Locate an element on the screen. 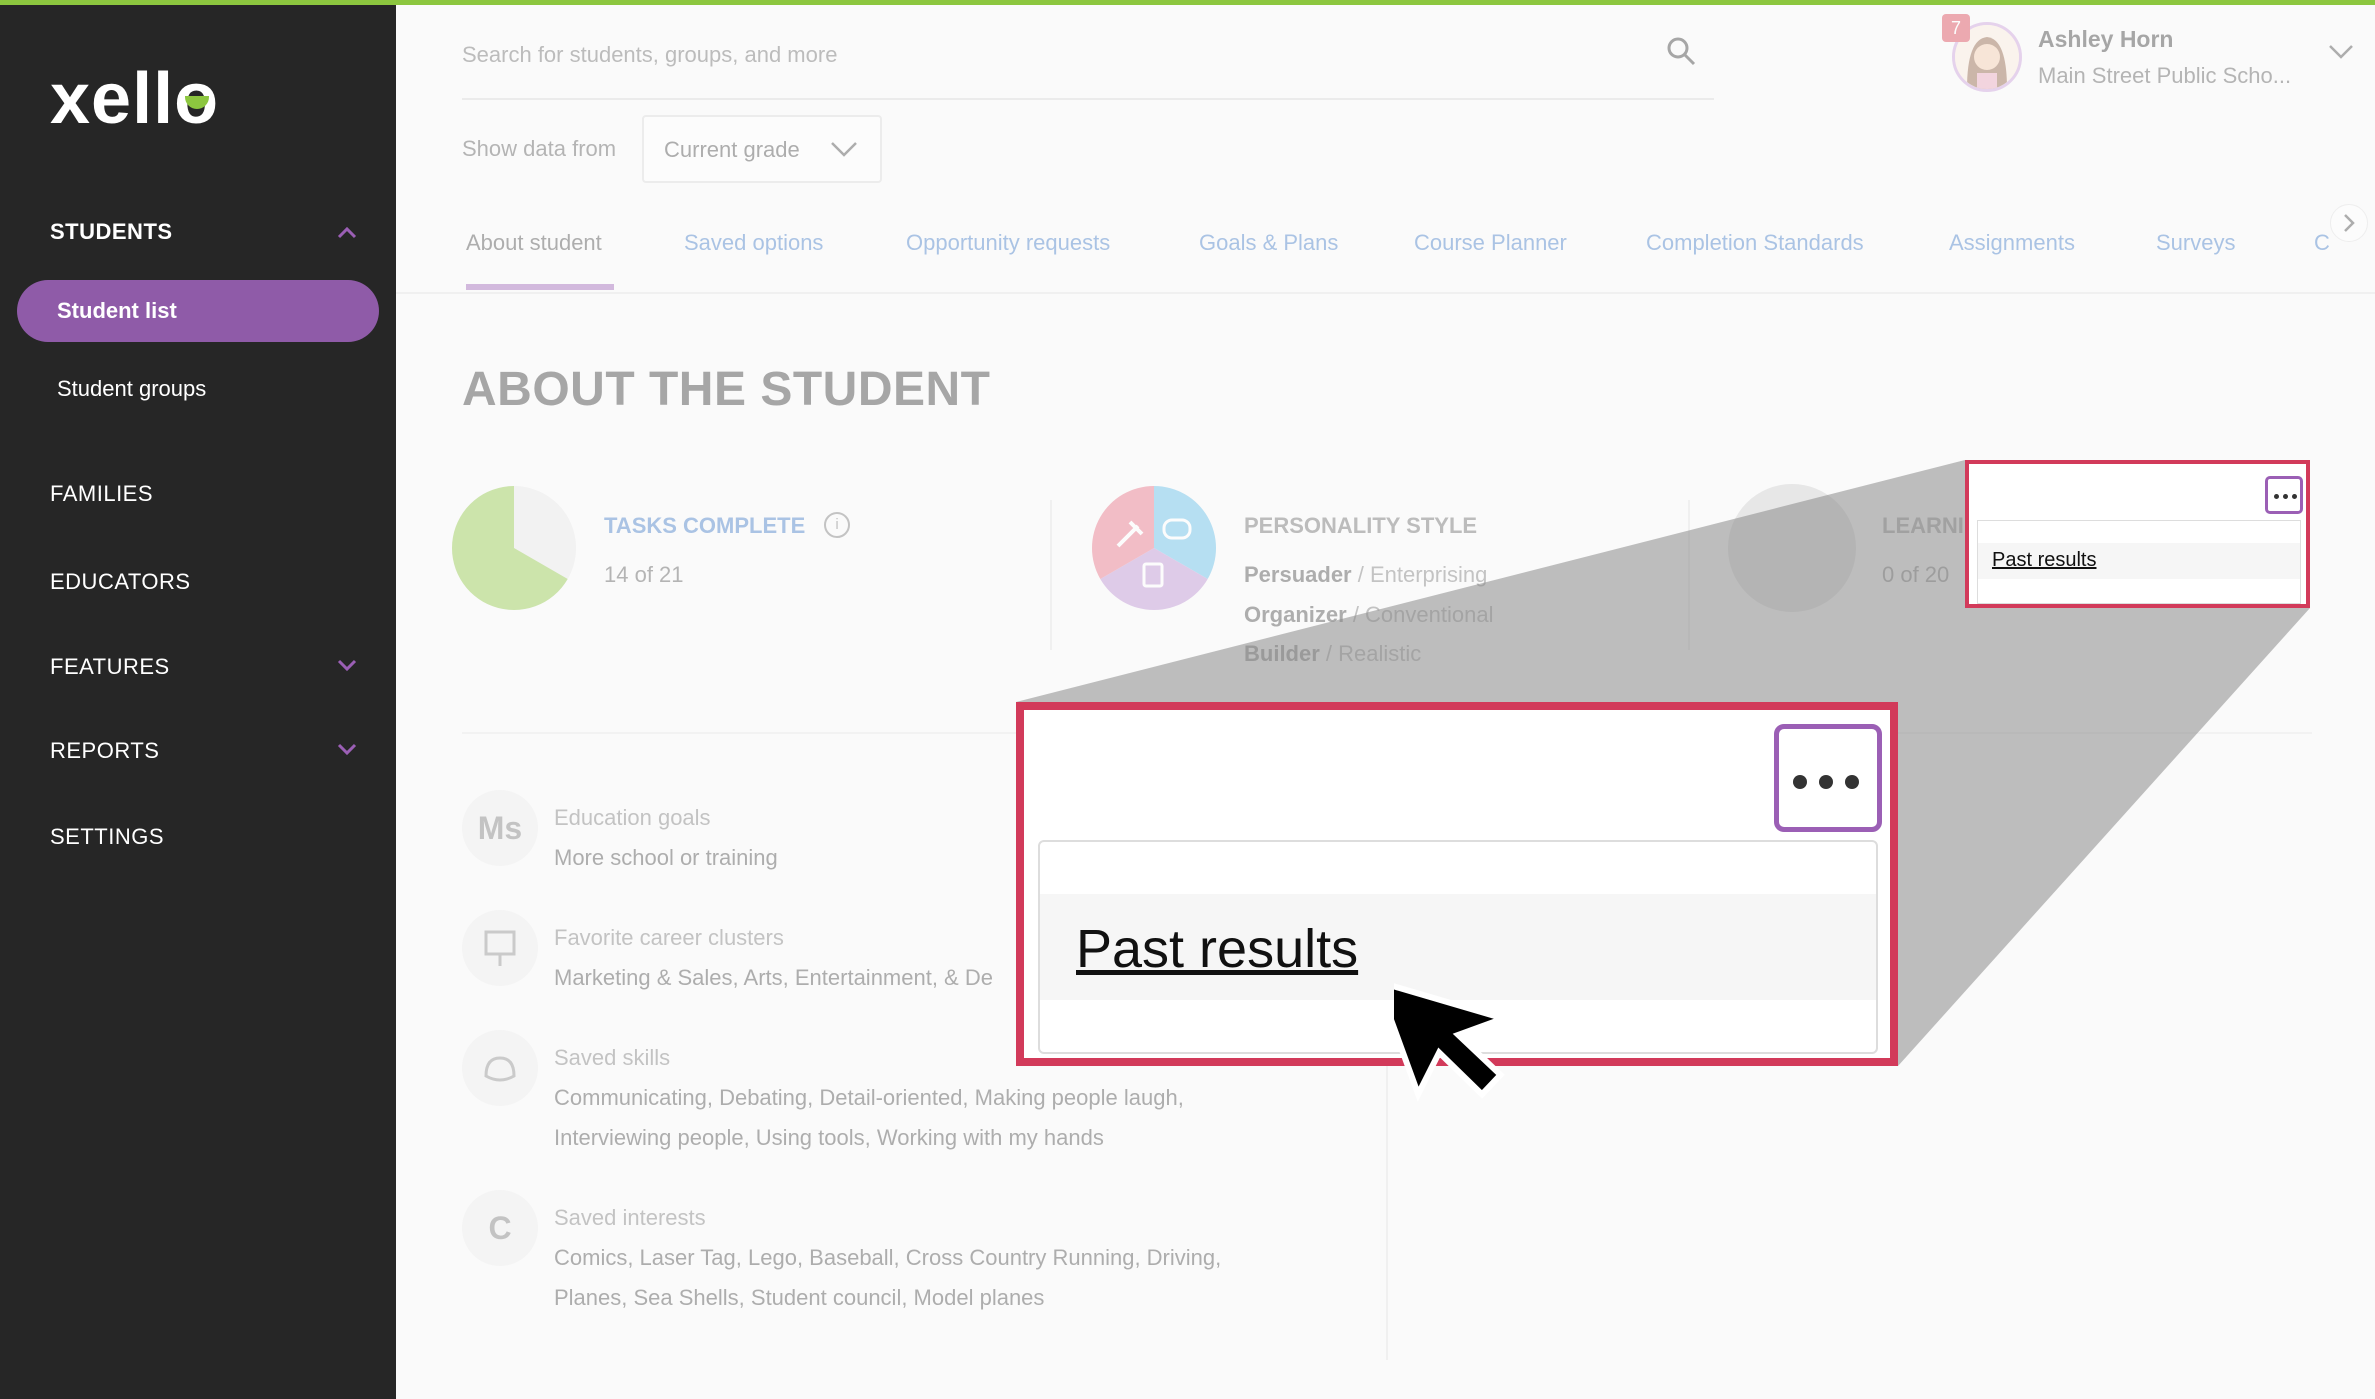 This screenshot has width=2375, height=1399. presentation-board-icon is located at coordinates (500, 948).